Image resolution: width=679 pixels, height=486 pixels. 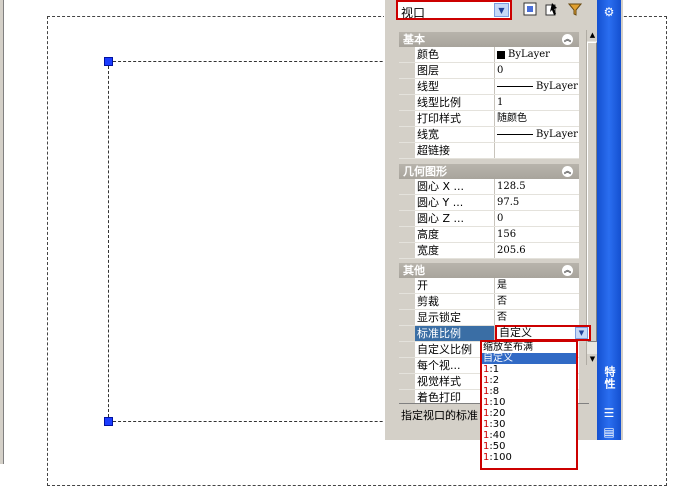 What do you see at coordinates (455, 285) in the screenshot?
I see `prop-label: 开` at bounding box center [455, 285].